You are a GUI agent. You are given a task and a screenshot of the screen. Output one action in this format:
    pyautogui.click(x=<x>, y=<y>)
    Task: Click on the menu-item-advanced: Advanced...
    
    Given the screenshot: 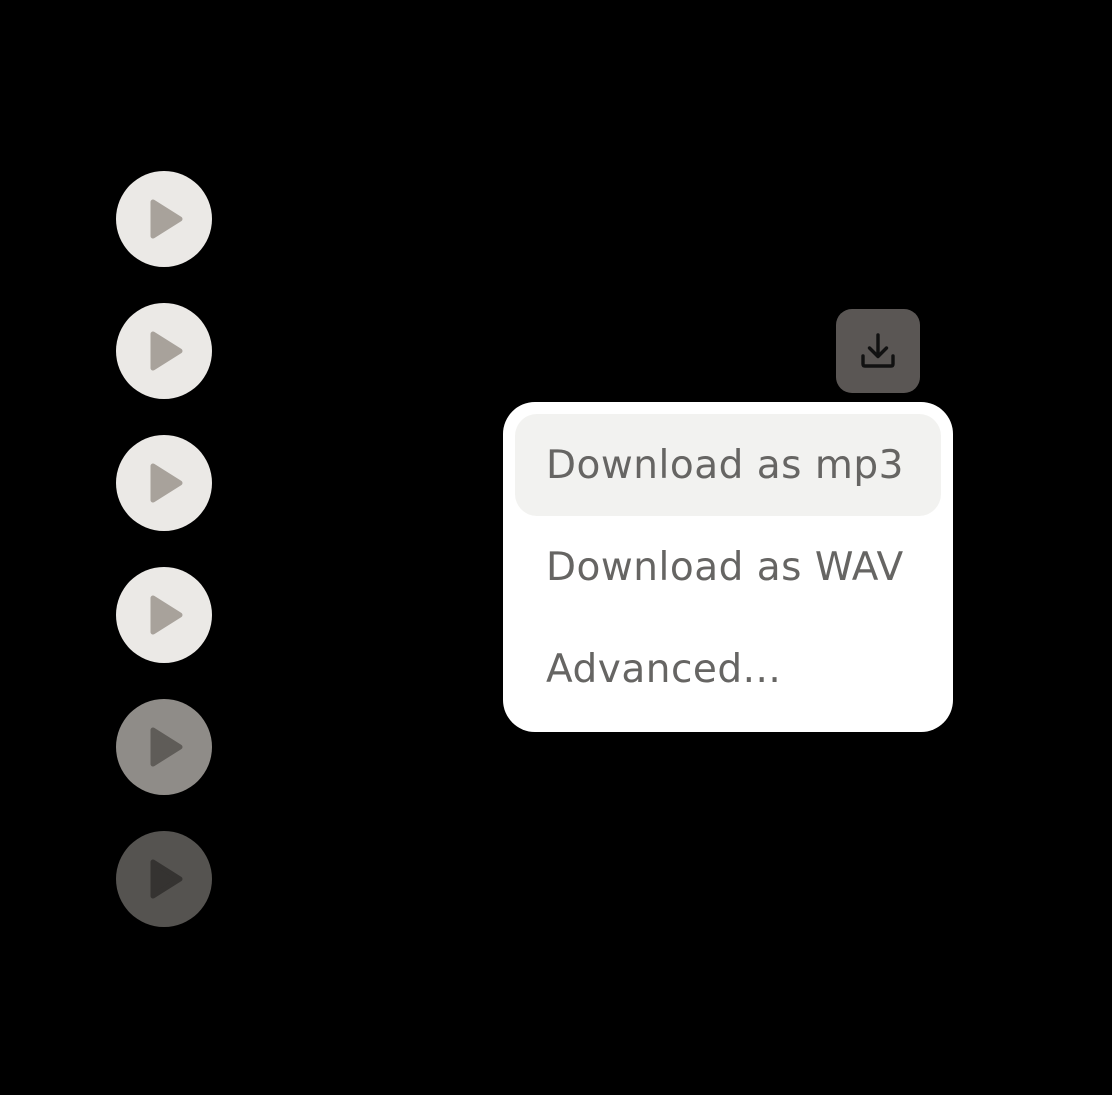 What is the action you would take?
    pyautogui.click(x=728, y=669)
    